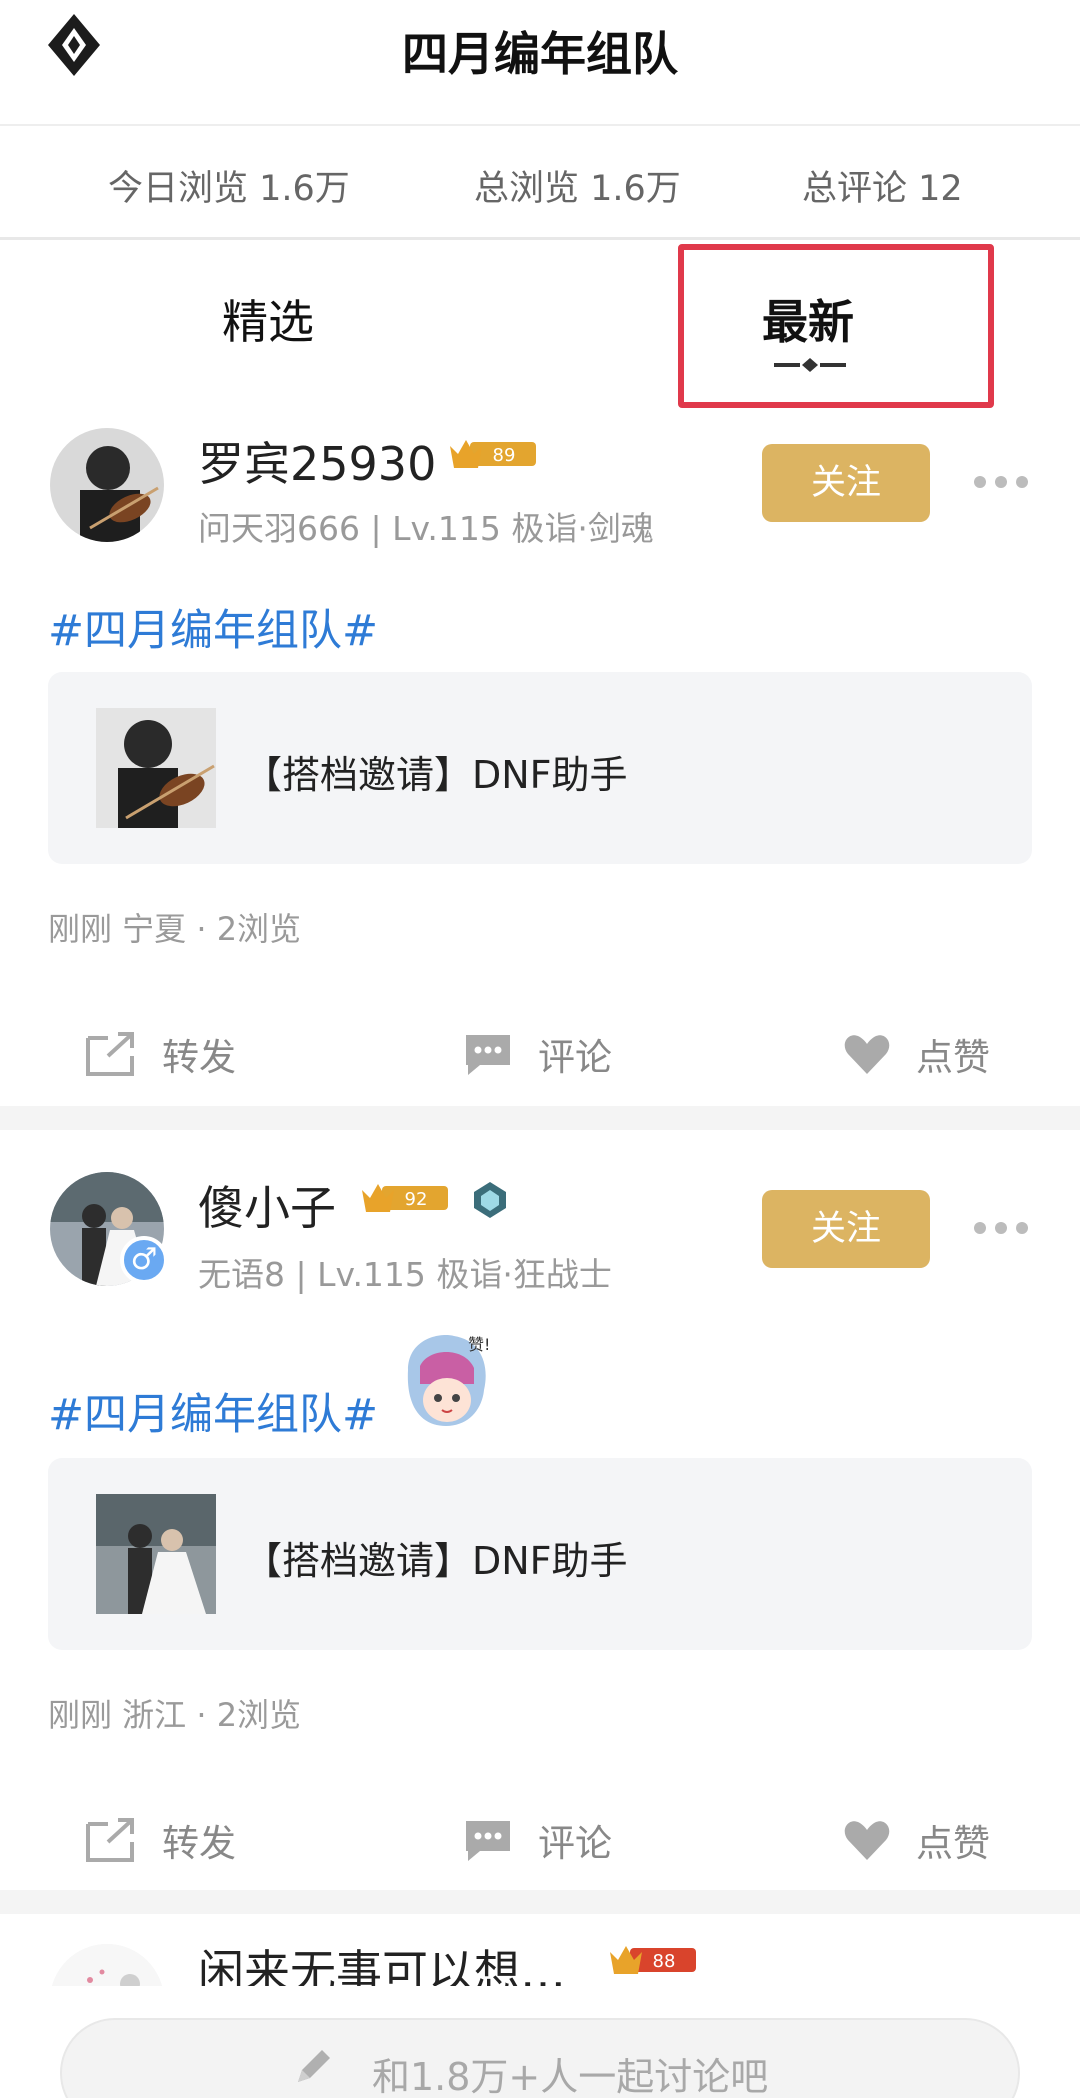  I want to click on stat-total-views: 总浏览 1.6万, so click(577, 189).